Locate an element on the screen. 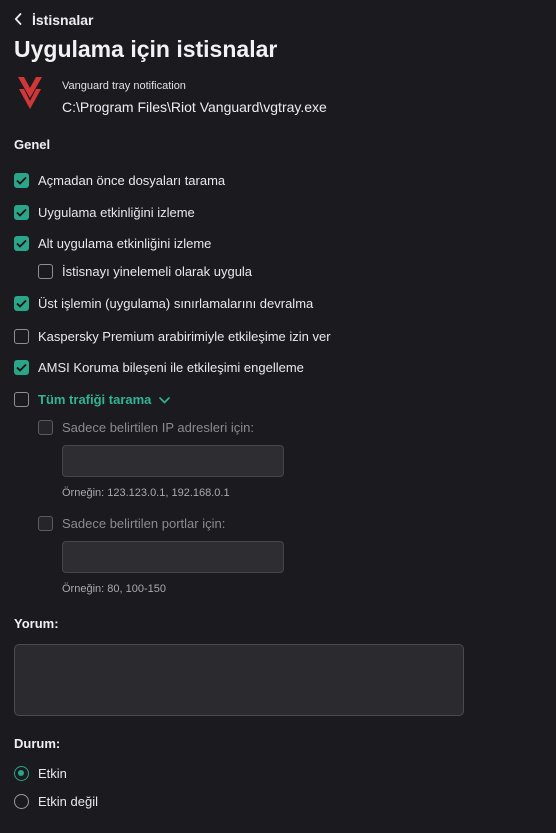  option-label: Sadece belirtilen portlar için: is located at coordinates (144, 523).